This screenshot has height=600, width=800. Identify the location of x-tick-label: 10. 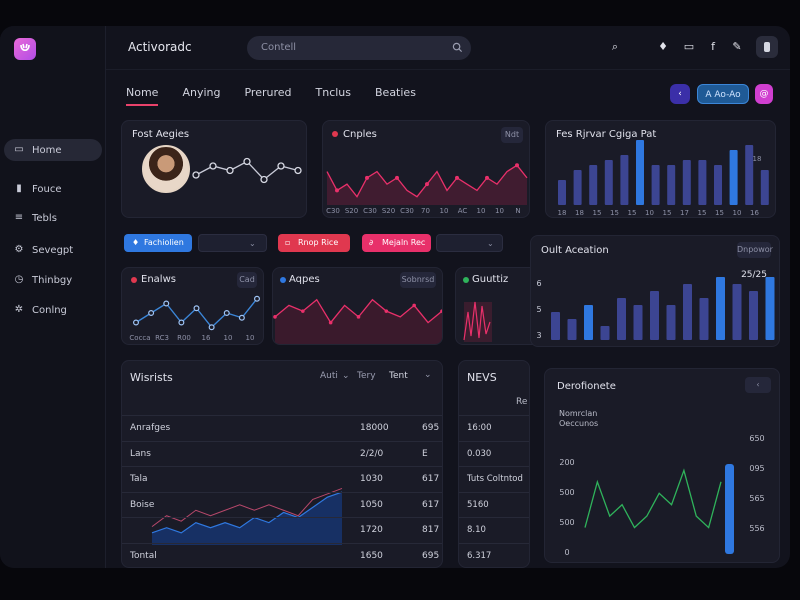
(481, 211).